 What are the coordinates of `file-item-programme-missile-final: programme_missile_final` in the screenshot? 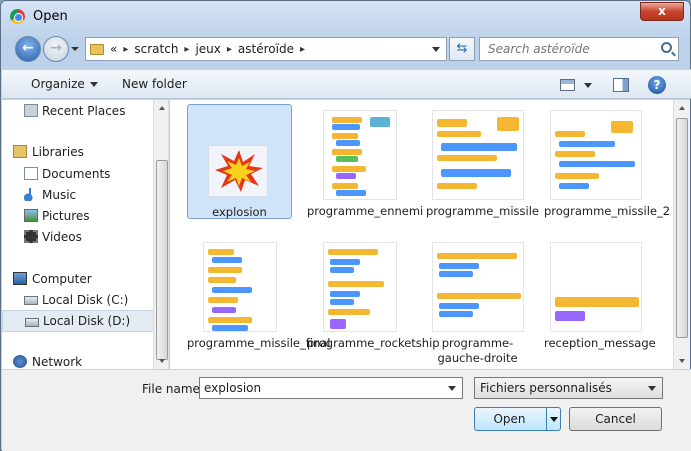 It's located at (259, 293).